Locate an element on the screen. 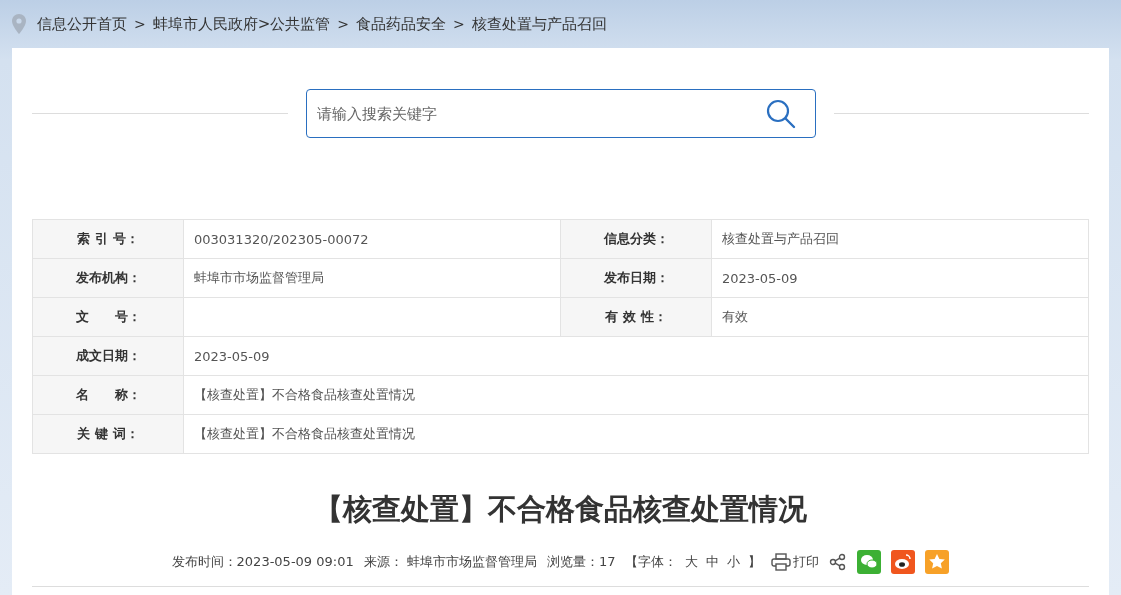  breadcrumb-link: 核查处置与产品召回 is located at coordinates (539, 24).